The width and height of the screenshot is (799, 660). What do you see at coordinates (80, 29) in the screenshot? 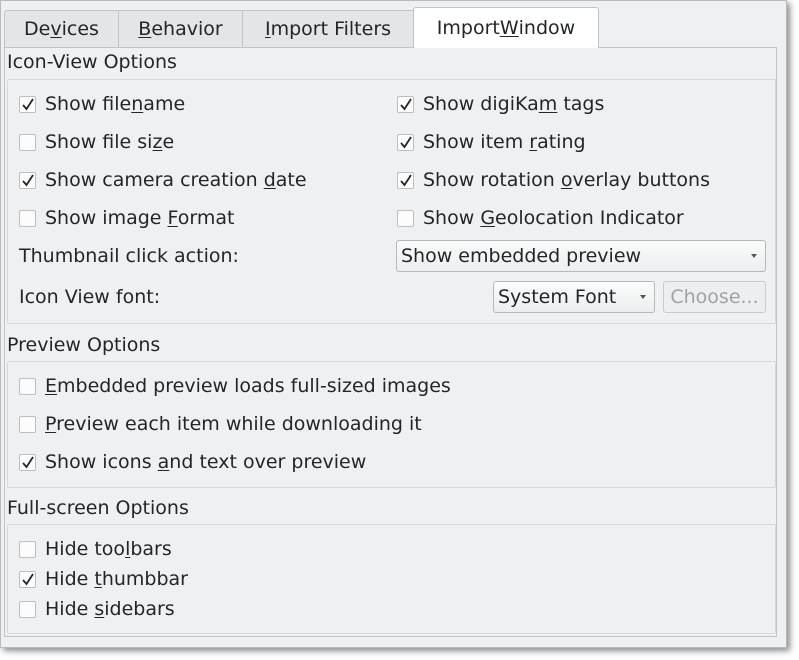
I see `tab-label: ices` at bounding box center [80, 29].